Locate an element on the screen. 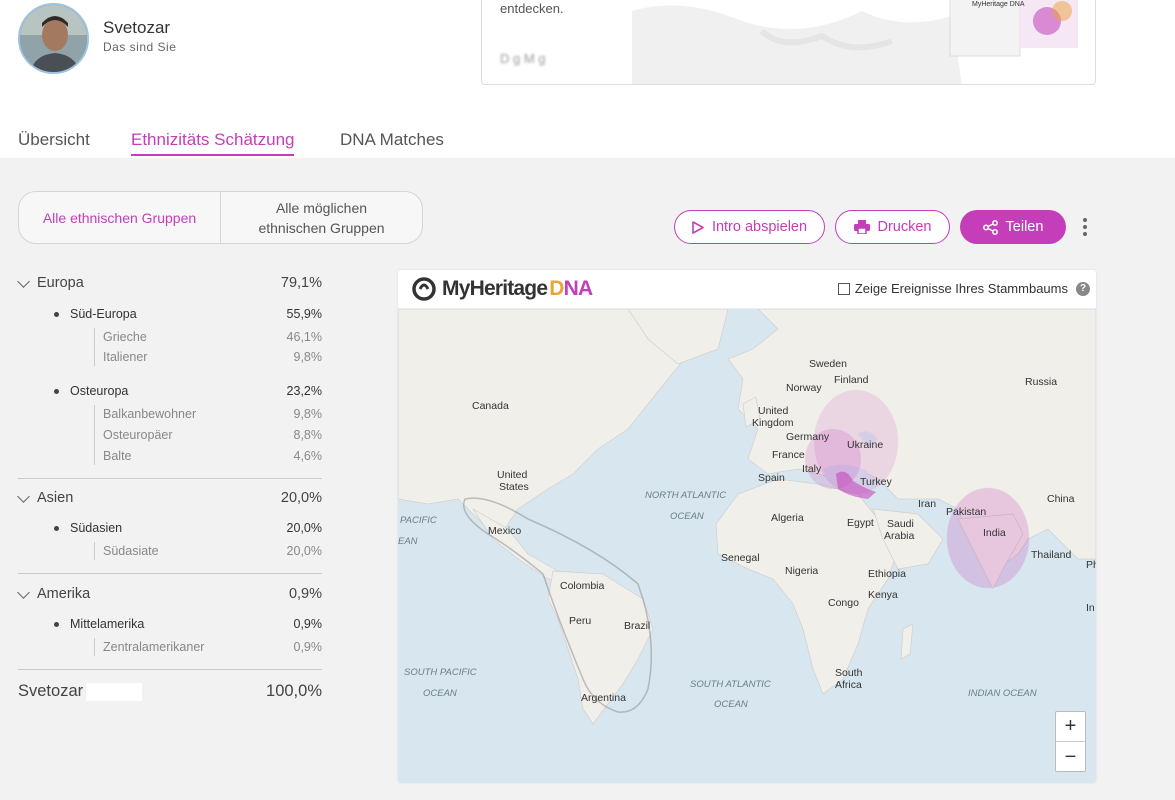  total-label: Svetozar is located at coordinates (51, 691).